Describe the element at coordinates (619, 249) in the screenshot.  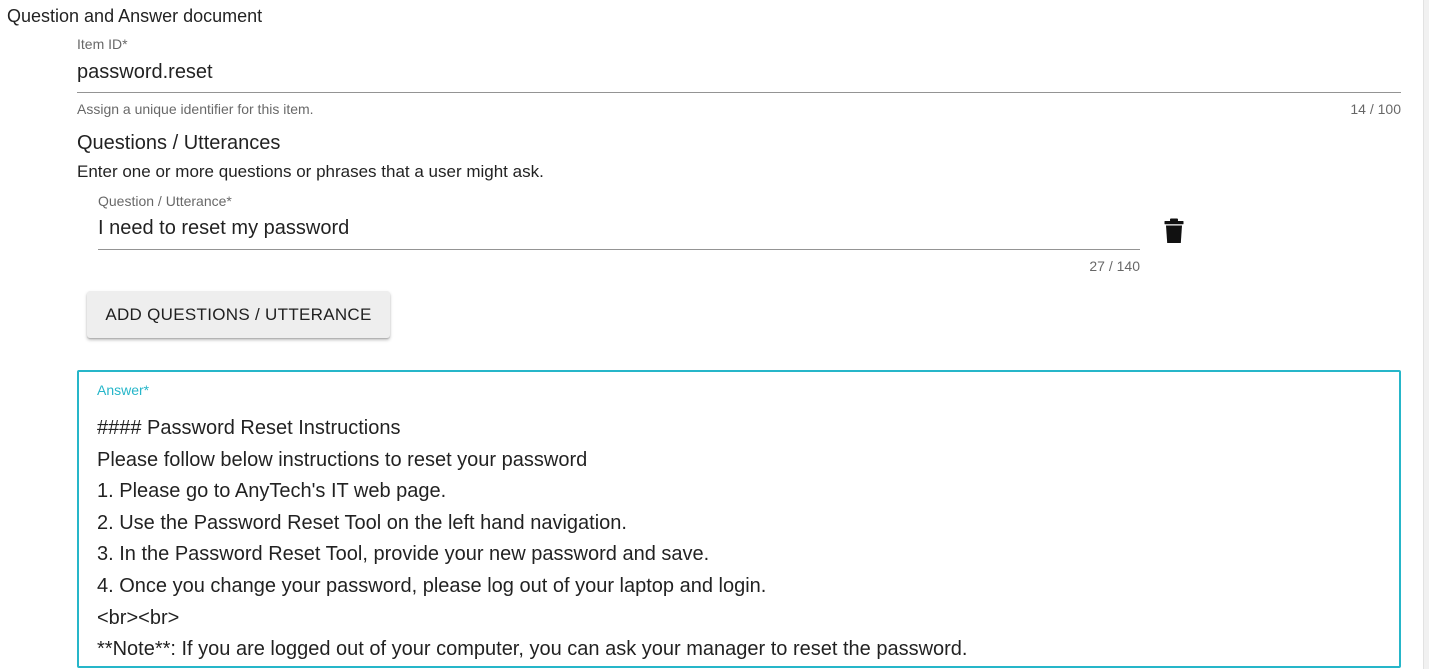
I see `question-utterance-underline` at that location.